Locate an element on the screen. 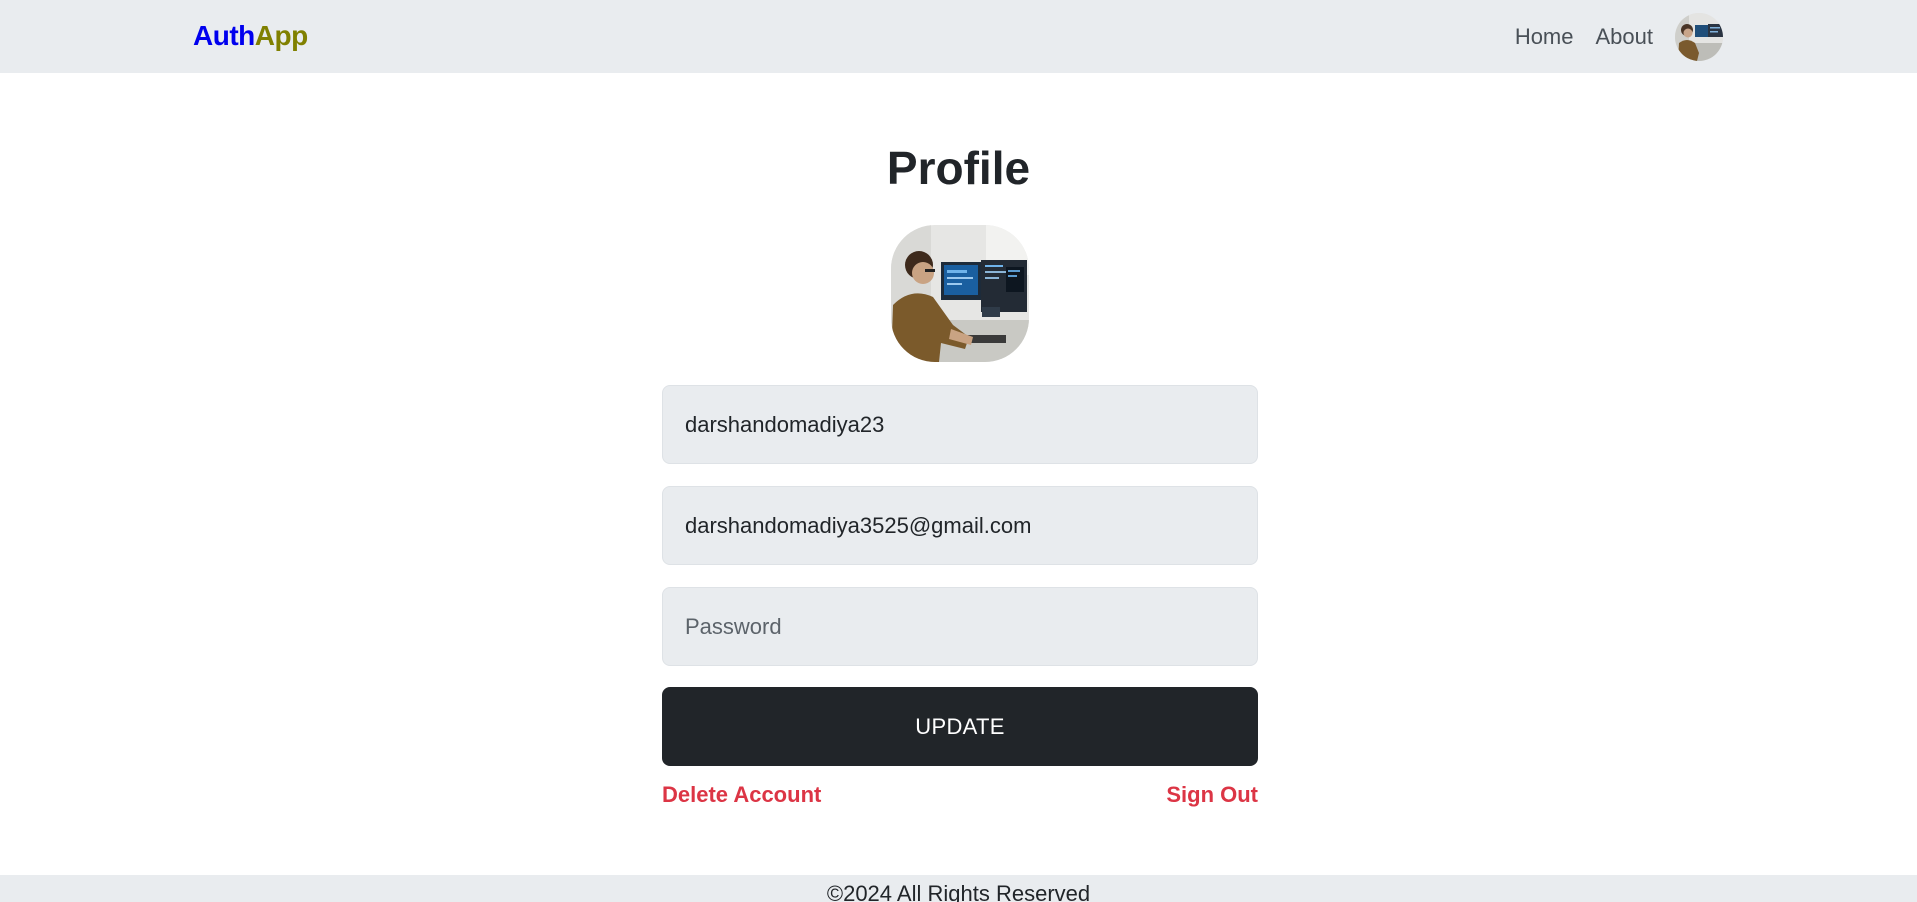 The width and height of the screenshot is (1917, 902). password-field is located at coordinates (960, 626).